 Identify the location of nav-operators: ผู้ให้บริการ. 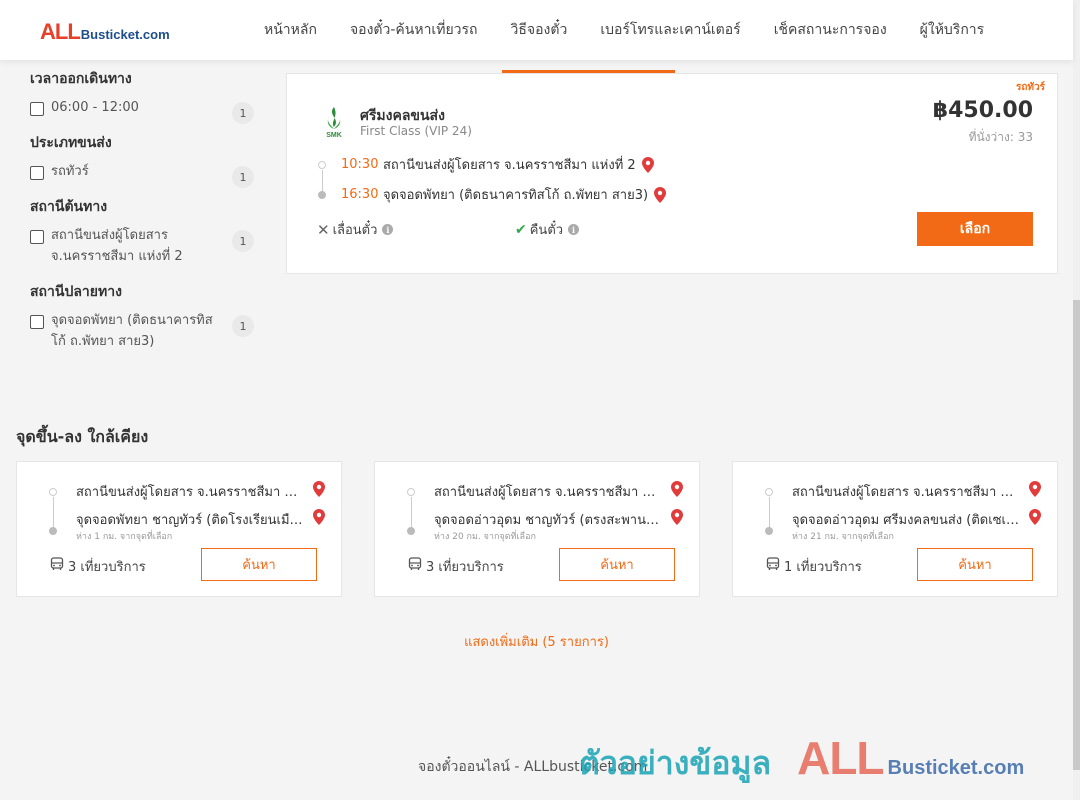
(952, 30).